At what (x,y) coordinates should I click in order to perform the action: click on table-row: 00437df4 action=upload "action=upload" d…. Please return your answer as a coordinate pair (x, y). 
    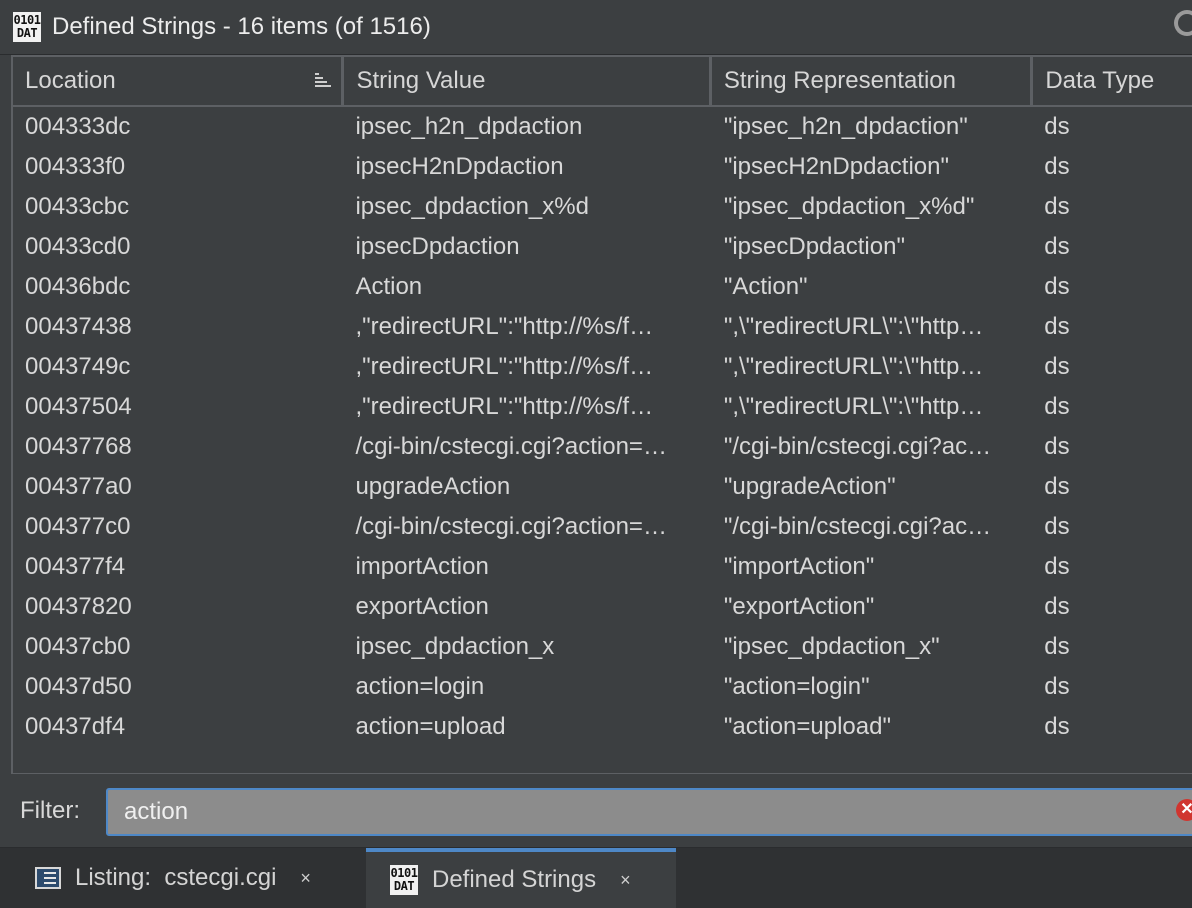
    Looking at the image, I should click on (602, 727).